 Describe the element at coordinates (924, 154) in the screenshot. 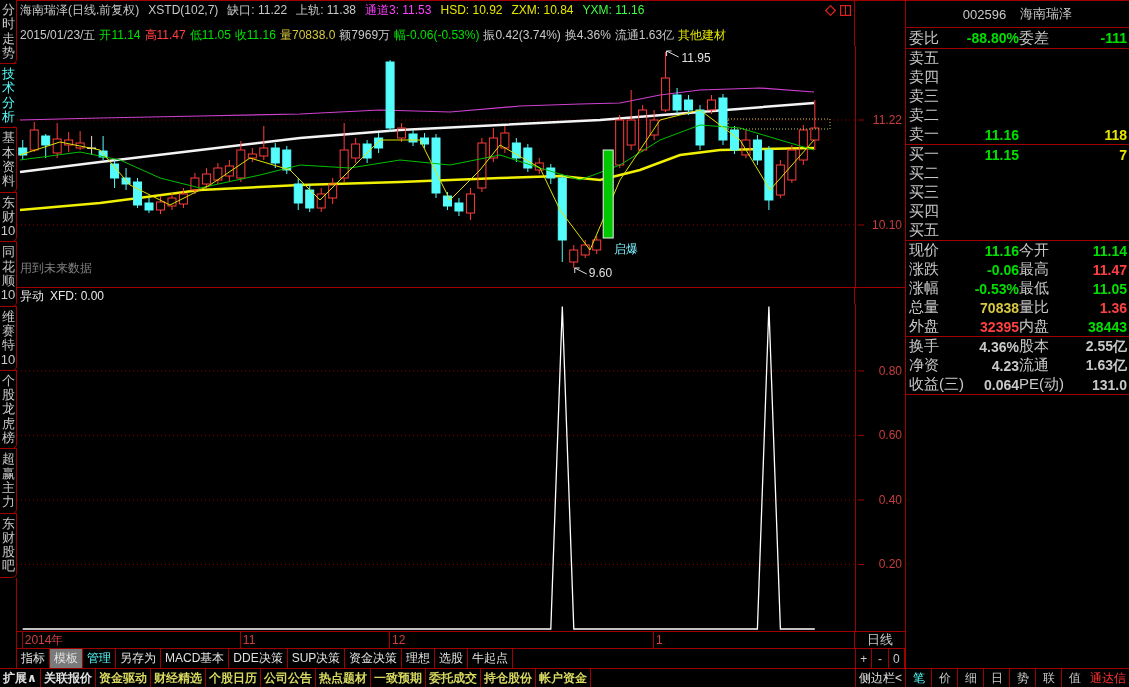

I see `order-level-label: 买一` at that location.